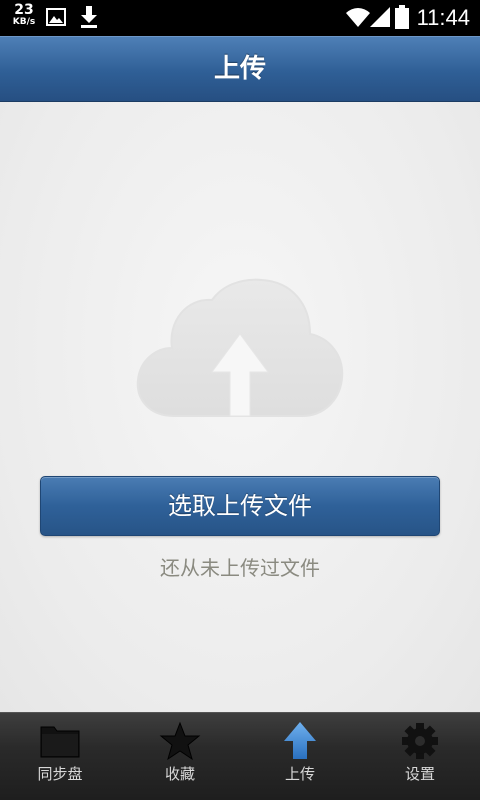 This screenshot has width=480, height=800. I want to click on image-icon, so click(56, 17).